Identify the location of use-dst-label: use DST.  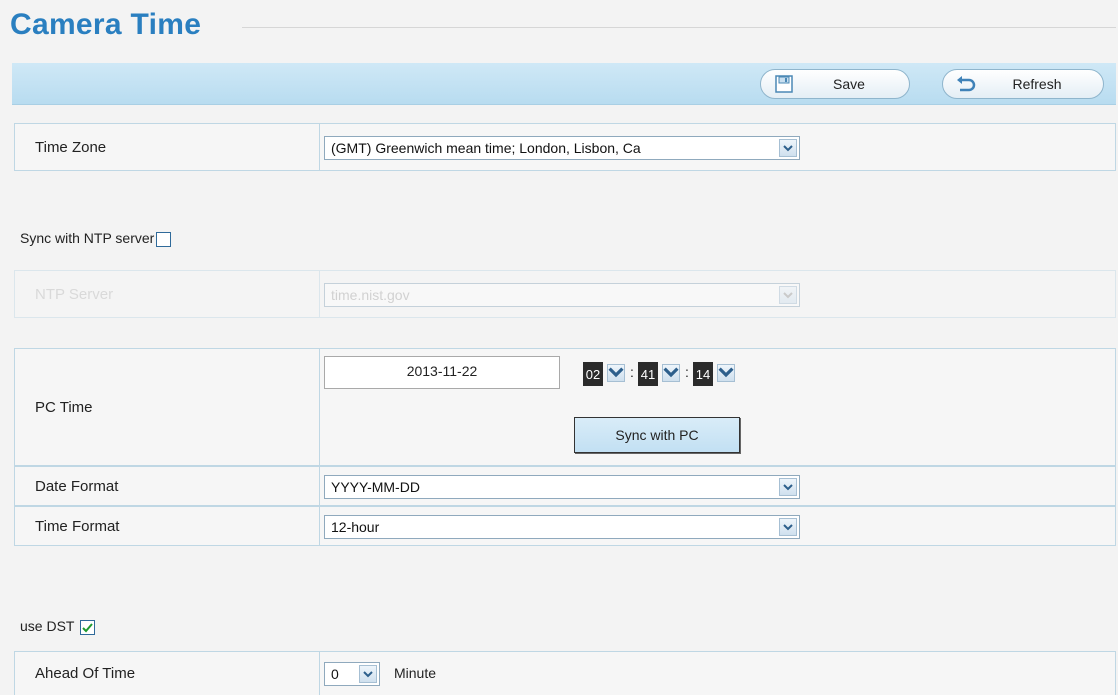
(47, 626).